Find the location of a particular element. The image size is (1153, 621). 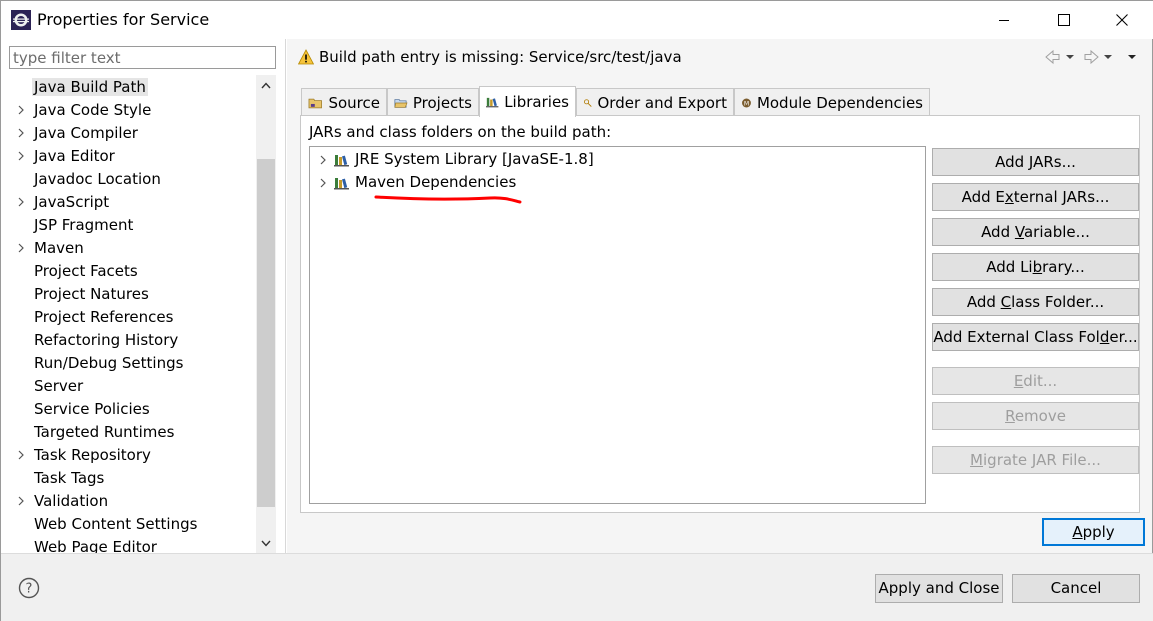

minimize-button is located at coordinates (1004, 20).